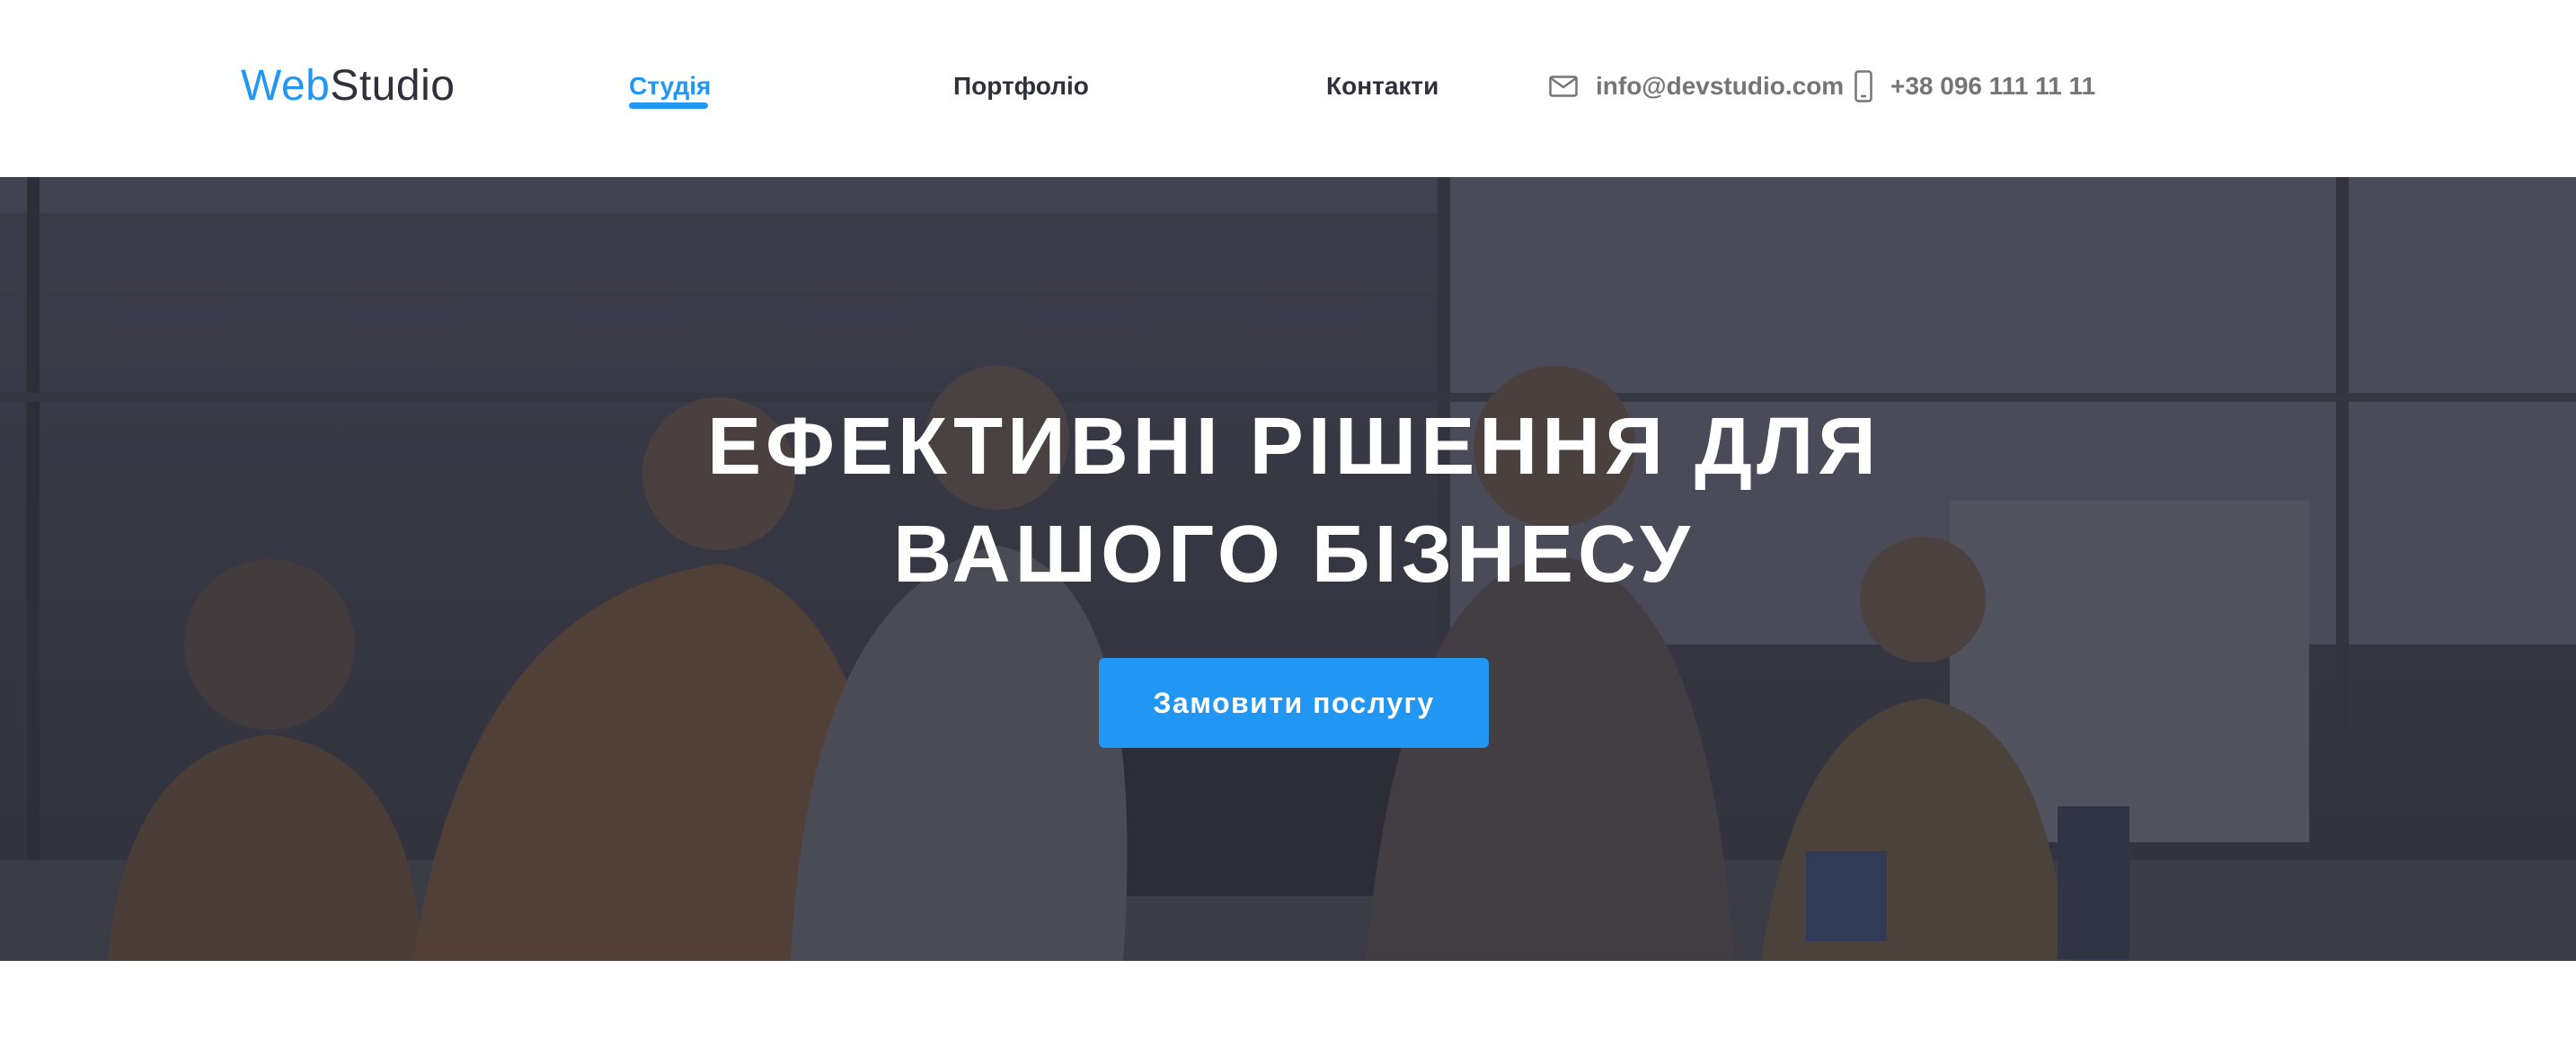 The height and width of the screenshot is (1049, 2576). Describe the element at coordinates (1721, 86) in the screenshot. I see `email-text: info@devstudio.com` at that location.